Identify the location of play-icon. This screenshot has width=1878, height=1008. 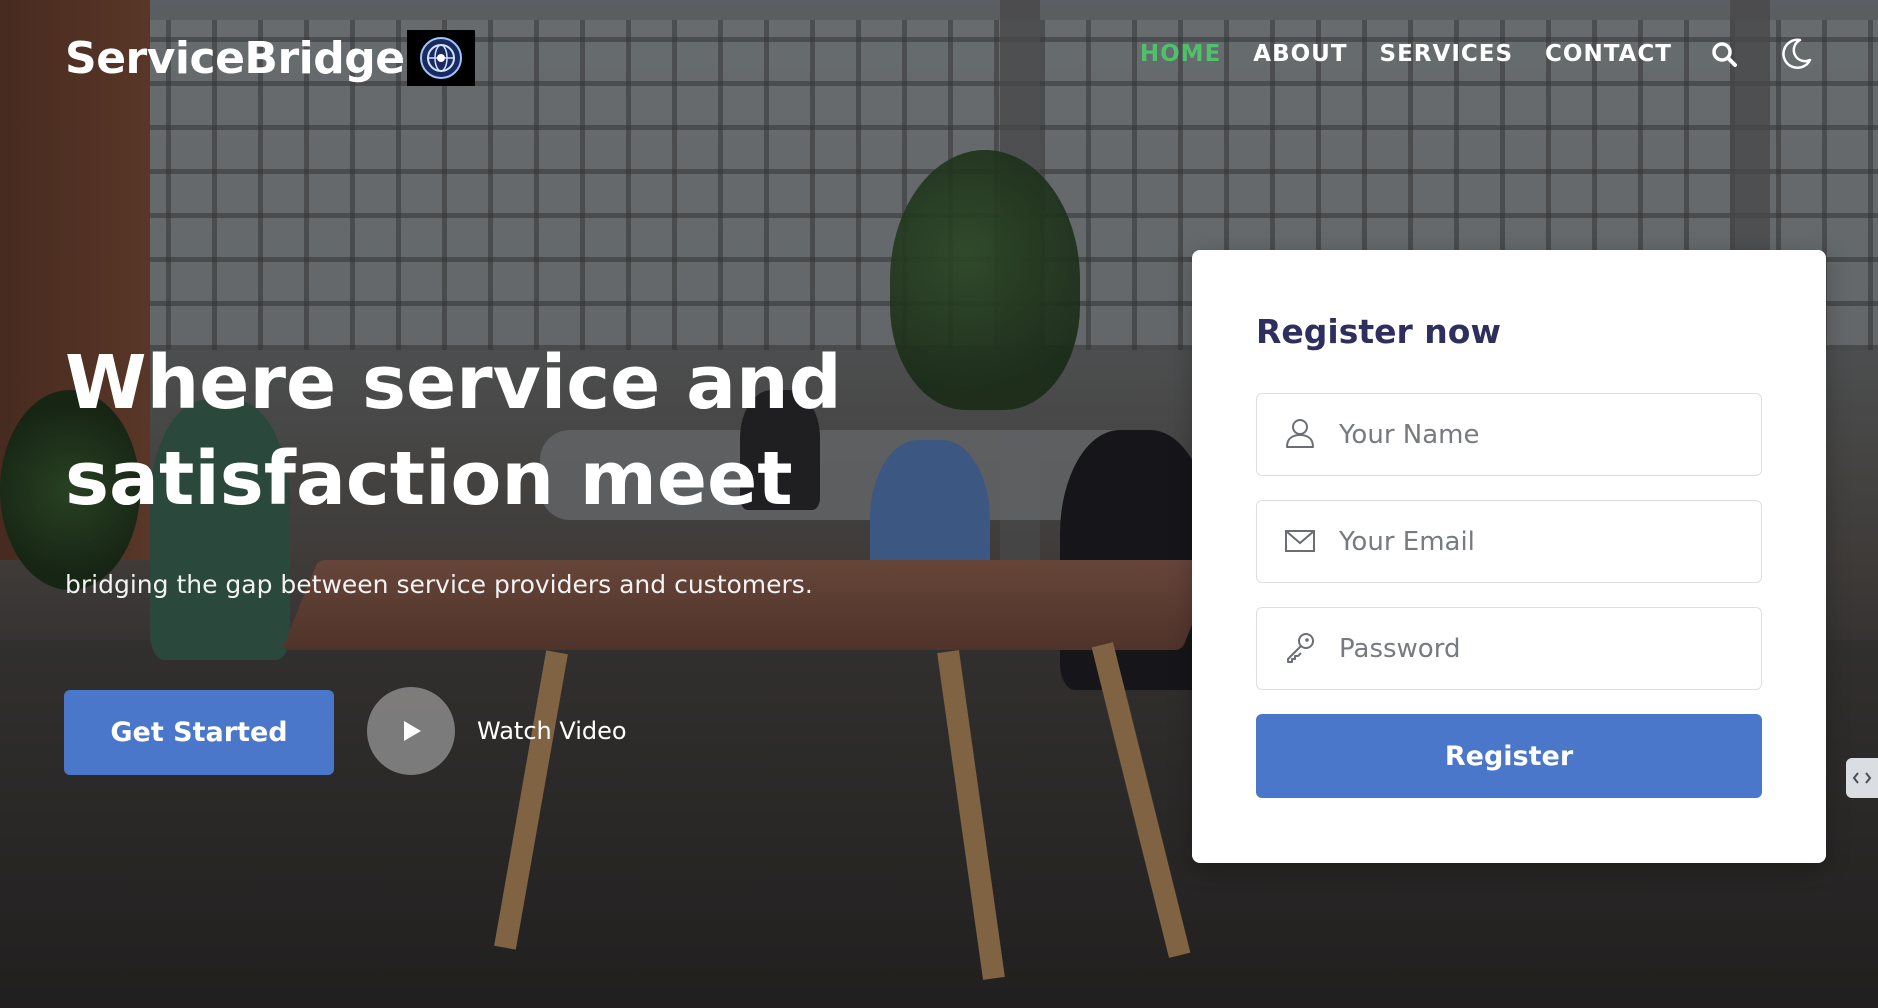
(412, 731).